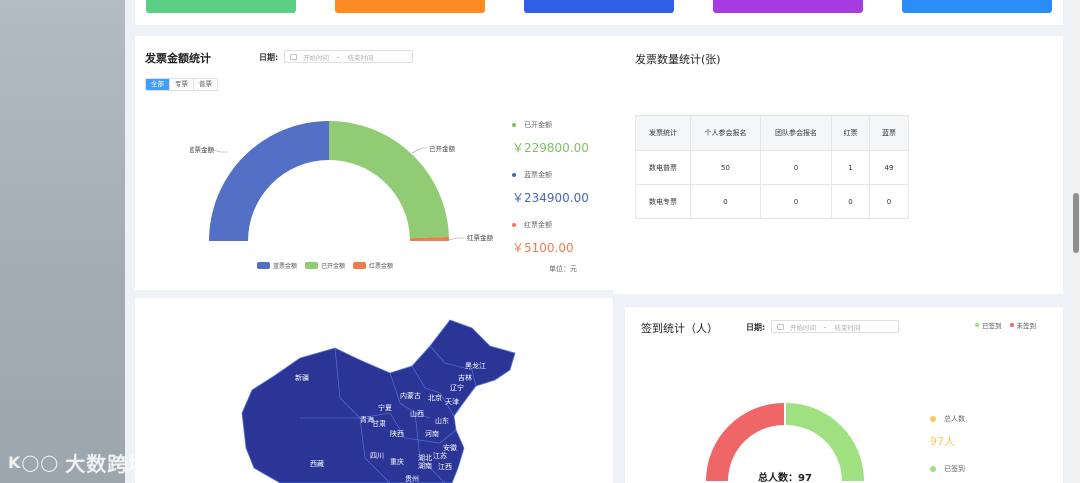 This screenshot has height=483, width=1080. I want to click on map-province-label: 陕西, so click(397, 433).